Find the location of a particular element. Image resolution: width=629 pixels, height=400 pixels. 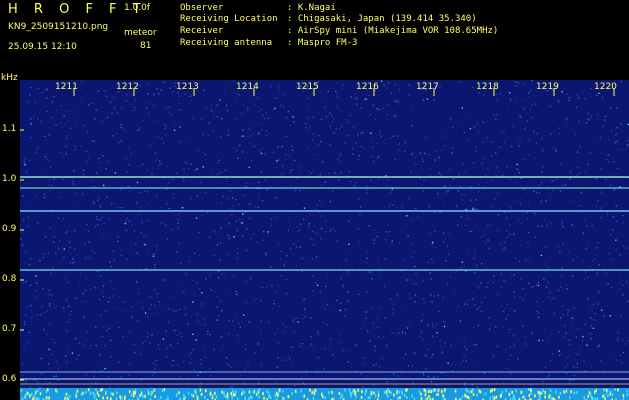

meta-value-antenna: : Maspro FM-3 is located at coordinates (322, 43).